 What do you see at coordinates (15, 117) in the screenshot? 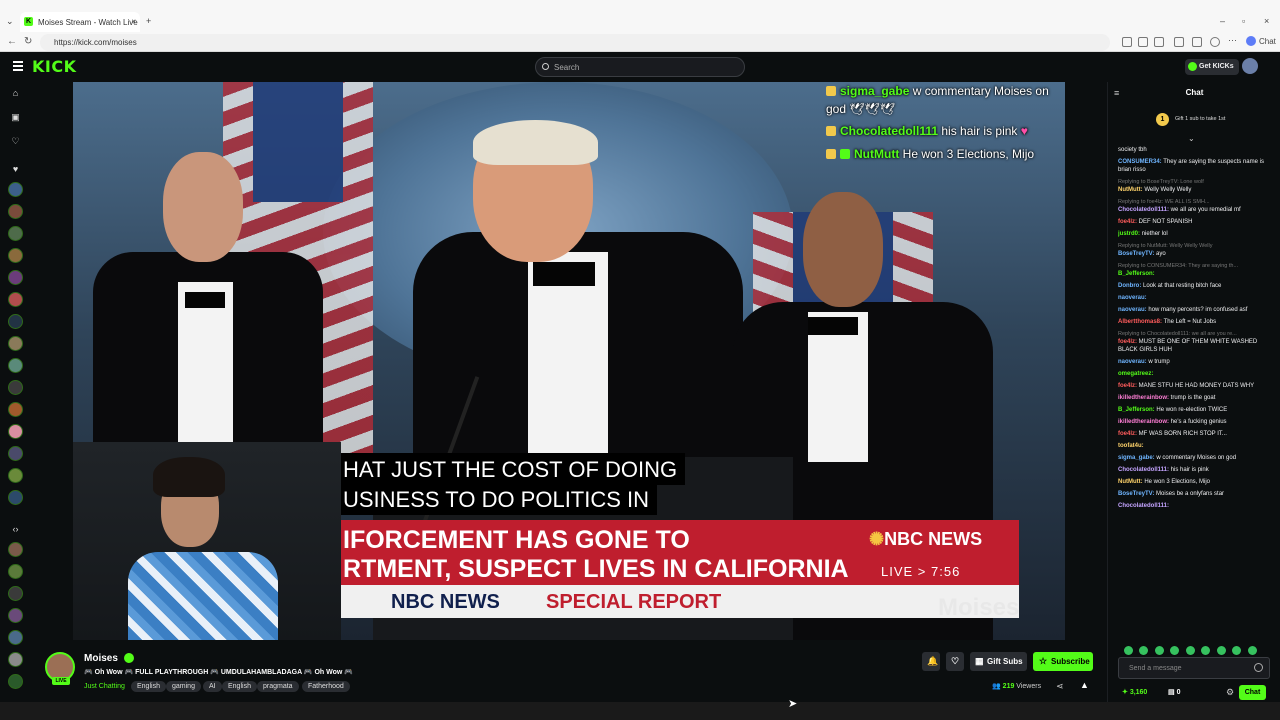
I see `browse-icon: ▣` at bounding box center [15, 117].